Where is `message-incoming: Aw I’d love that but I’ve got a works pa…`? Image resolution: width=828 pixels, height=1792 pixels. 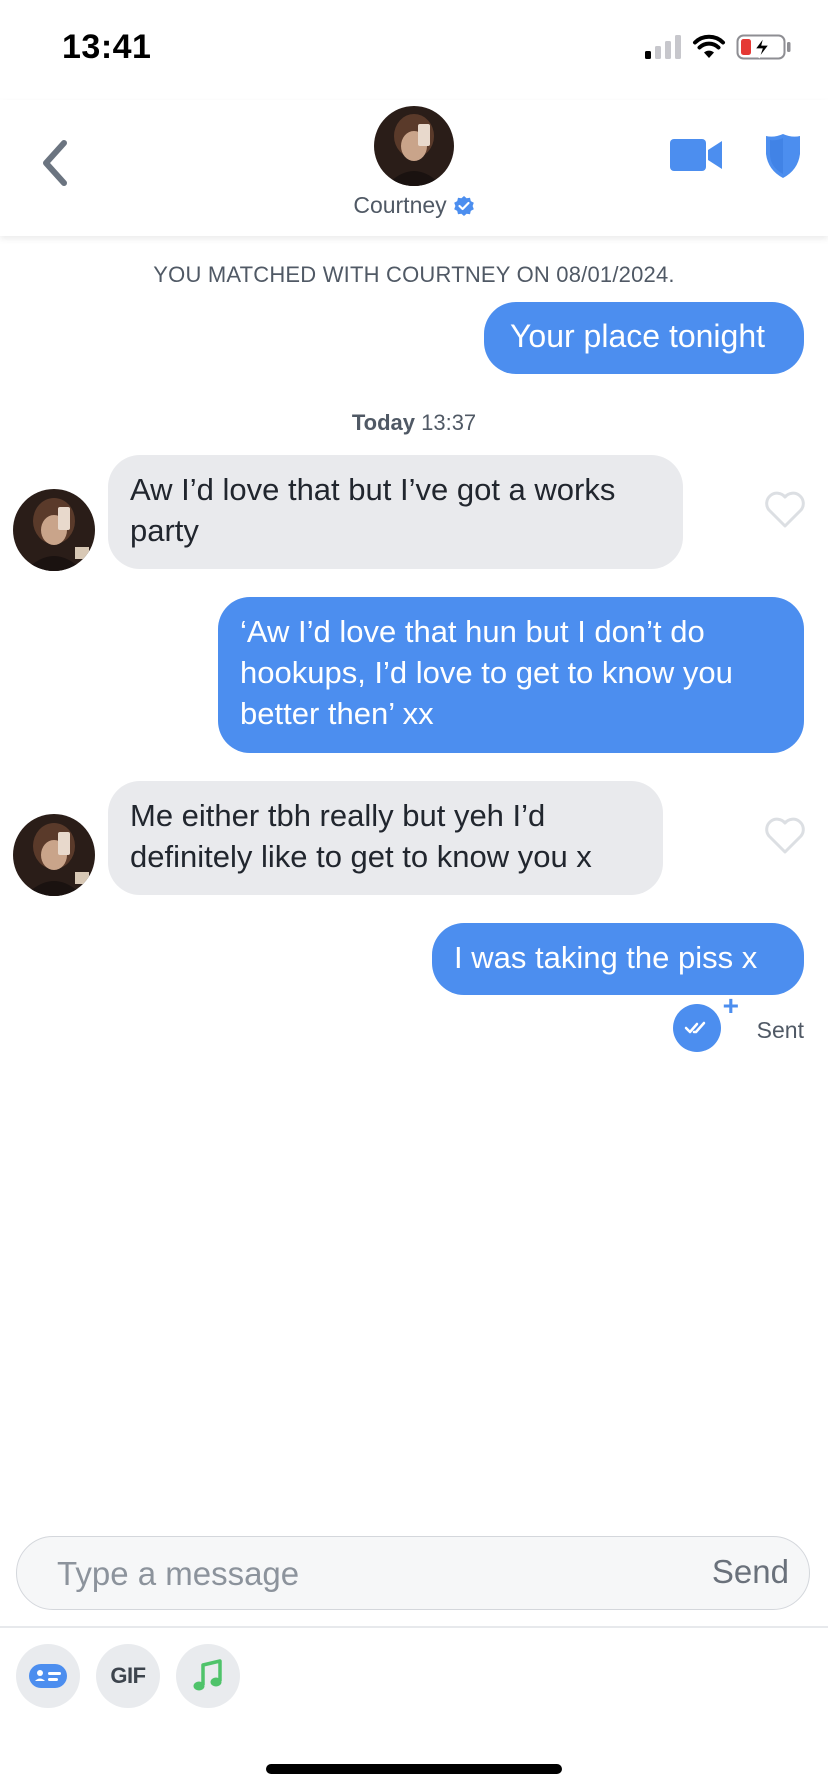 message-incoming: Aw I’d love that but I’ve got a works pa… is located at coordinates (395, 512).